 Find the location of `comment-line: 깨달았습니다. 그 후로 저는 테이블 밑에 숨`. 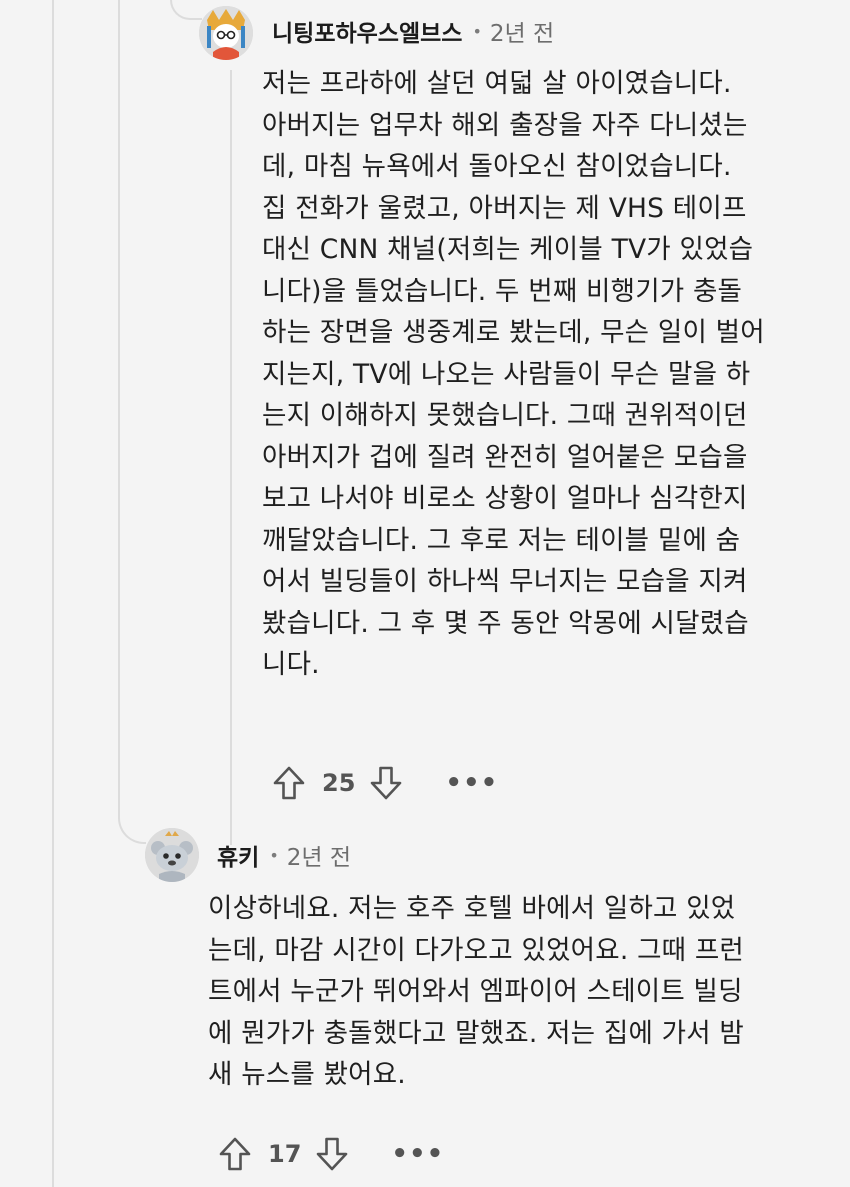

comment-line: 깨달았습니다. 그 후로 저는 테이블 밑에 숨 is located at coordinates (501, 540).